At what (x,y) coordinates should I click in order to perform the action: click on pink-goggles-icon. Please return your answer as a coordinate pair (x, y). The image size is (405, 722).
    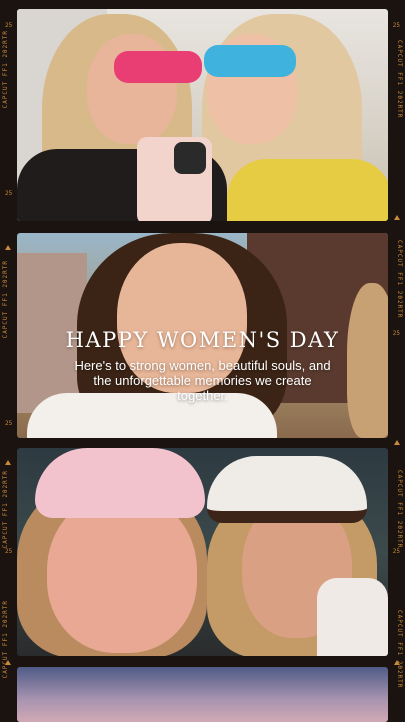
    Looking at the image, I should click on (158, 67).